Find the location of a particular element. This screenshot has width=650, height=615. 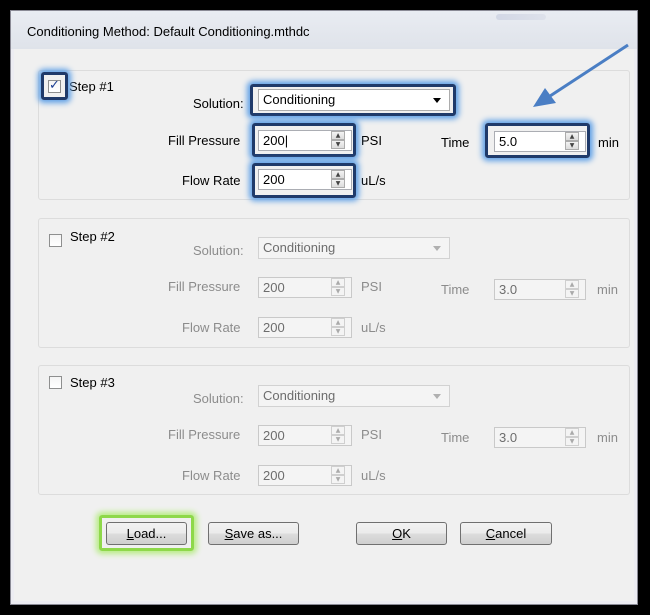

step-3-checkbox is located at coordinates (55, 382).